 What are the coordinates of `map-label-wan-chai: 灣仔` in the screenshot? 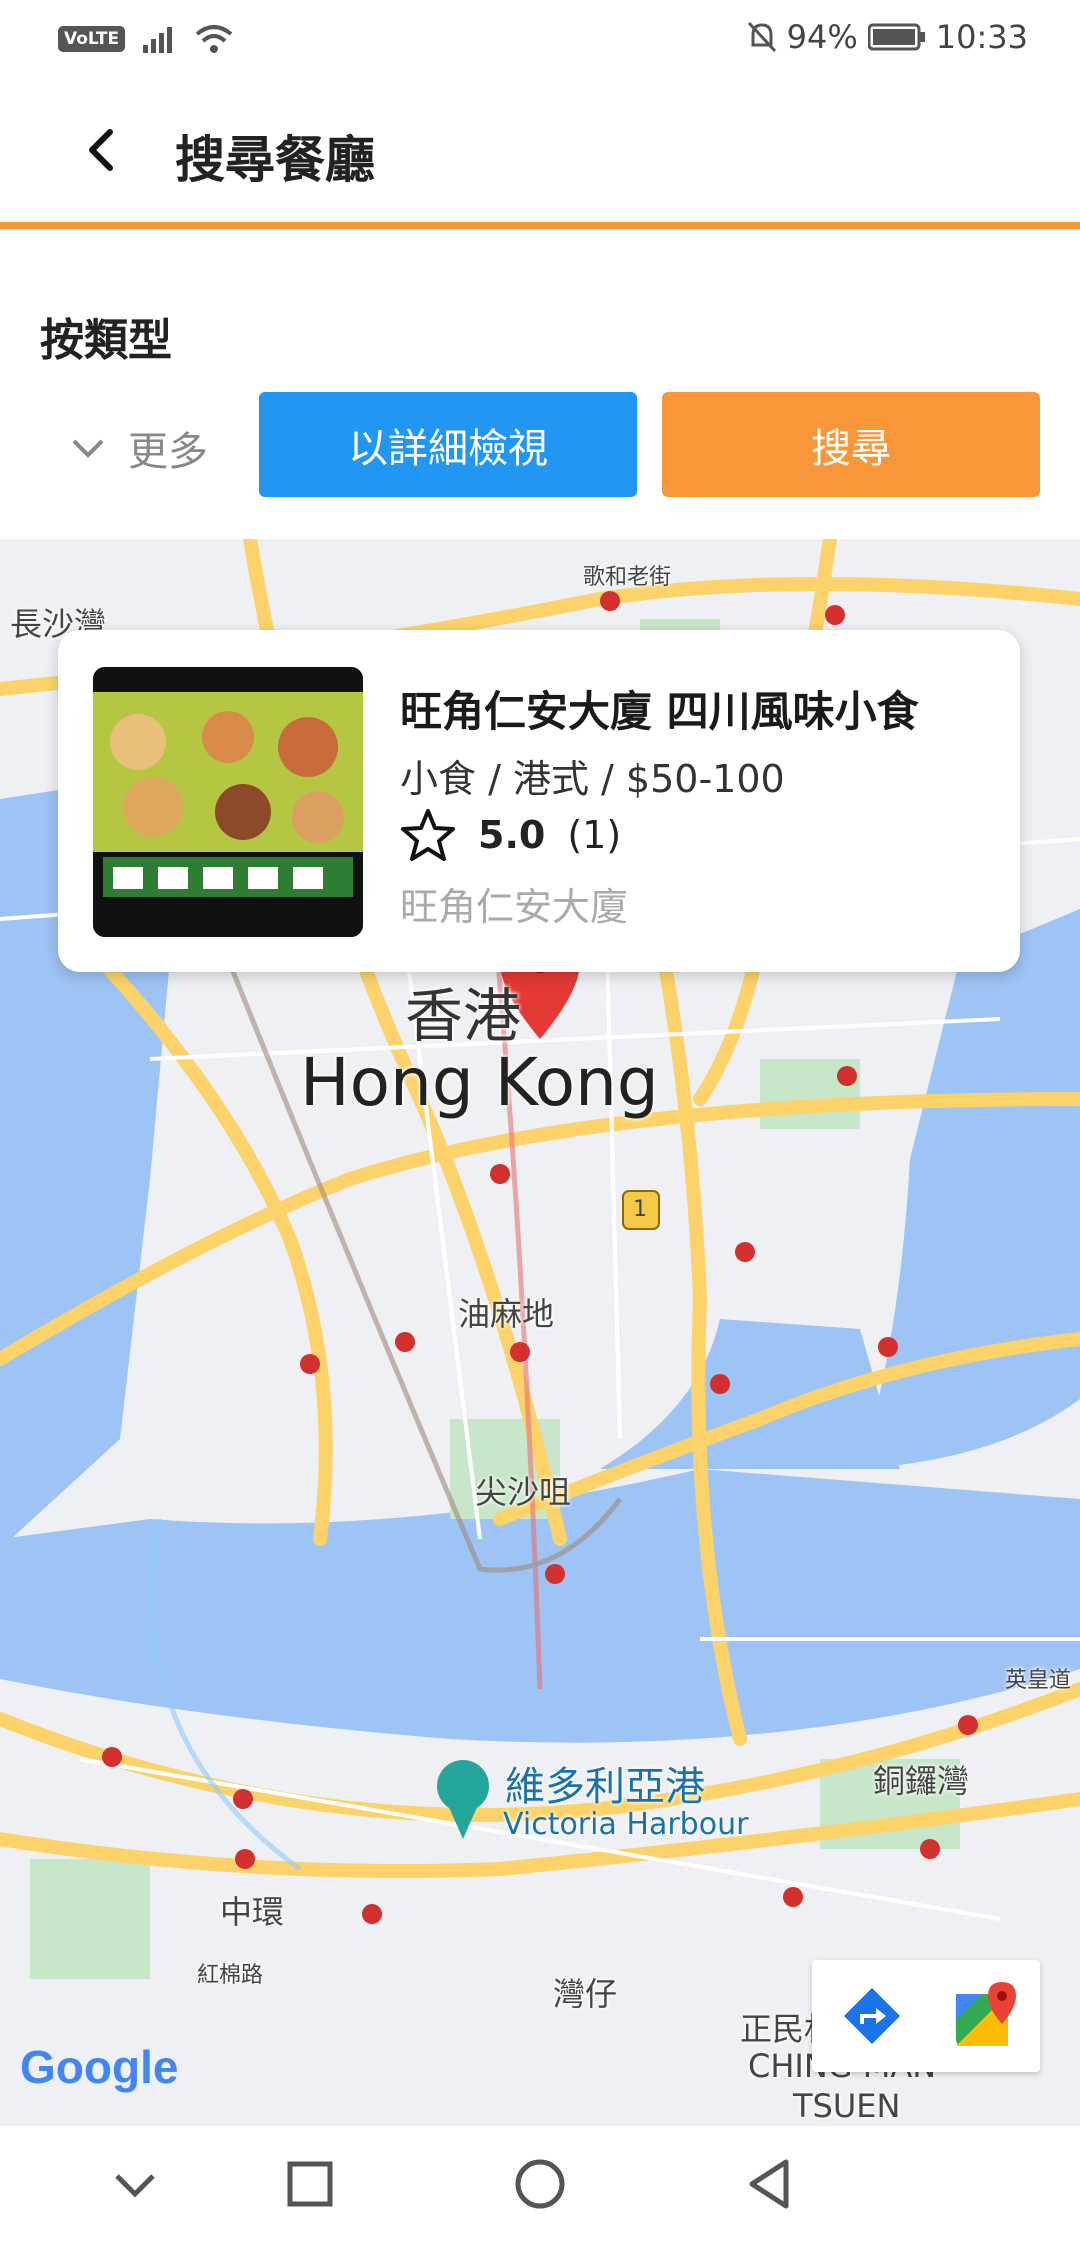 It's located at (585, 1994).